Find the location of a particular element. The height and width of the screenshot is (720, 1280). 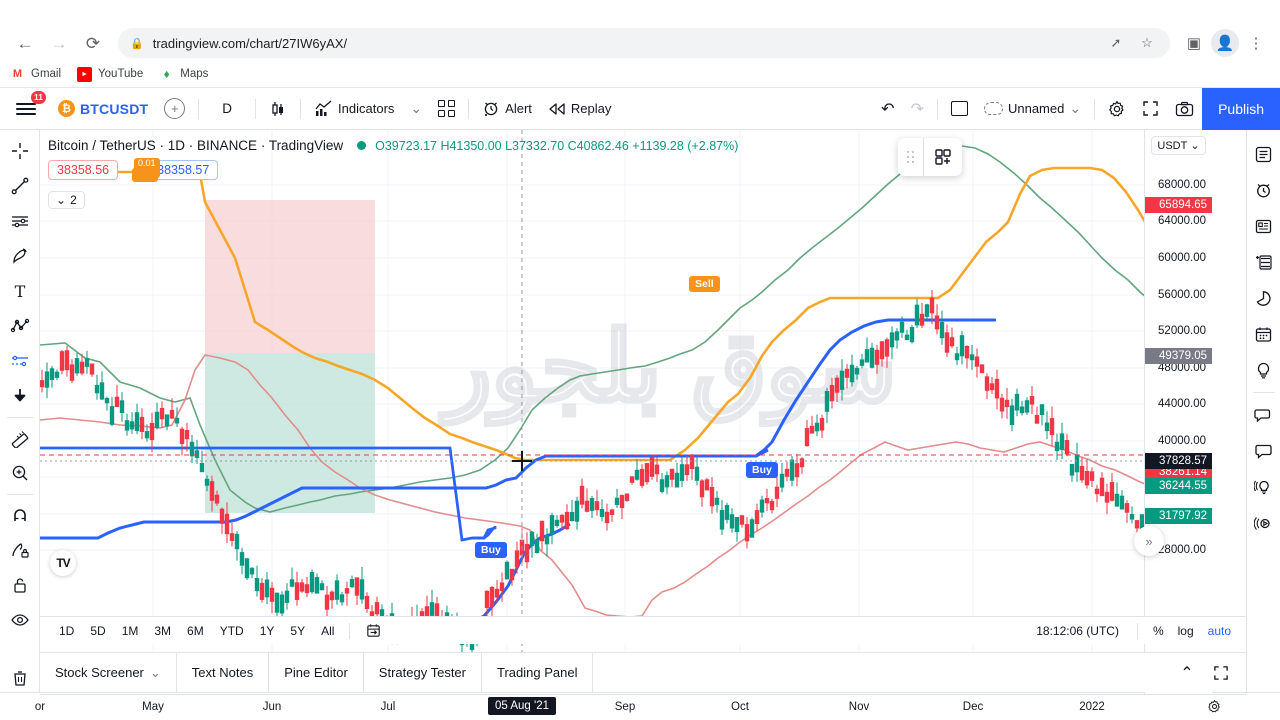

range-button-all: All is located at coordinates (327, 631).